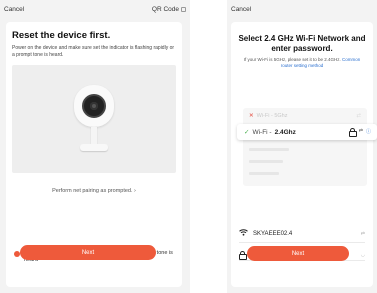  Describe the element at coordinates (272, 116) in the screenshot. I see `wifi-5g-label: Wi-Fi - 5Ghz` at that location.